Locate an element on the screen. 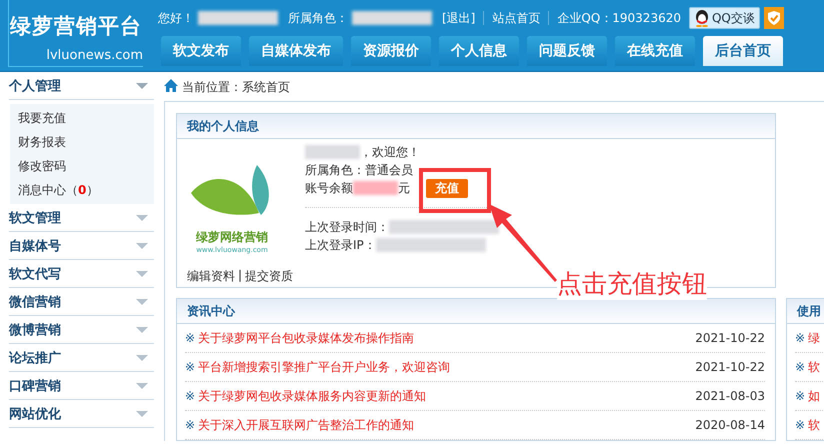  sidebar-group: 论坛推广 is located at coordinates (81, 358).